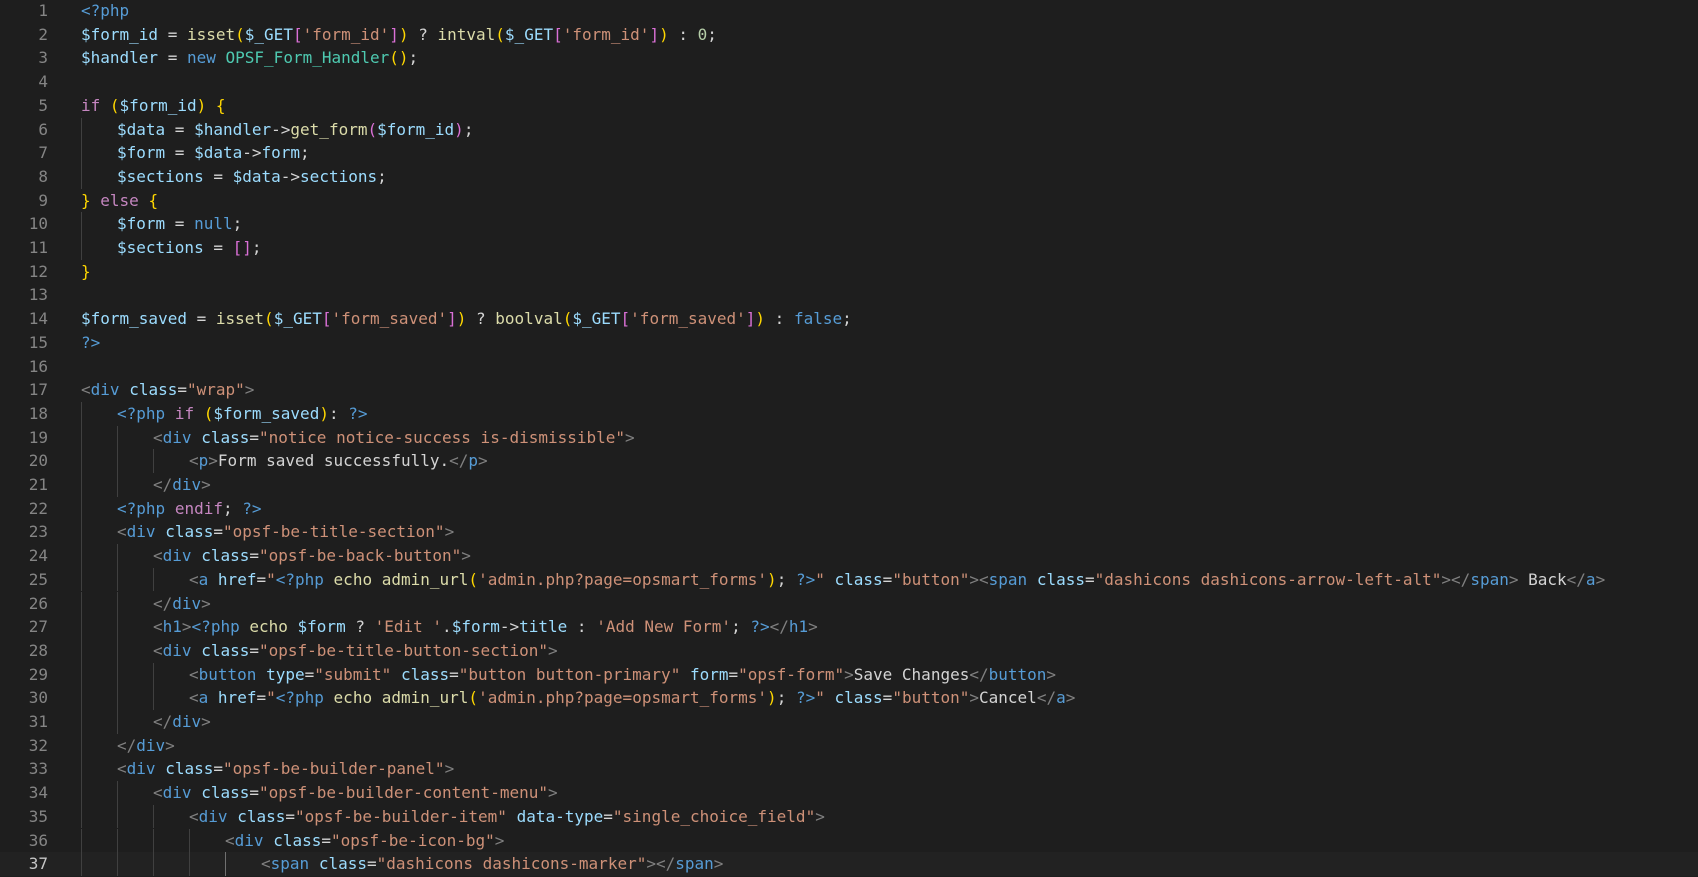  Describe the element at coordinates (772, 698) in the screenshot. I see `code-token: )` at that location.